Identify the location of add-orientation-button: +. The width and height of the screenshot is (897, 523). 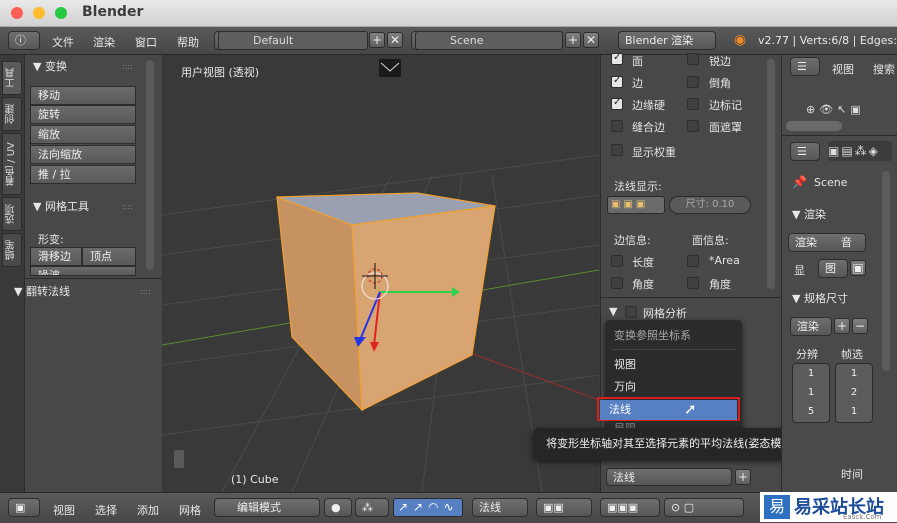
(743, 477).